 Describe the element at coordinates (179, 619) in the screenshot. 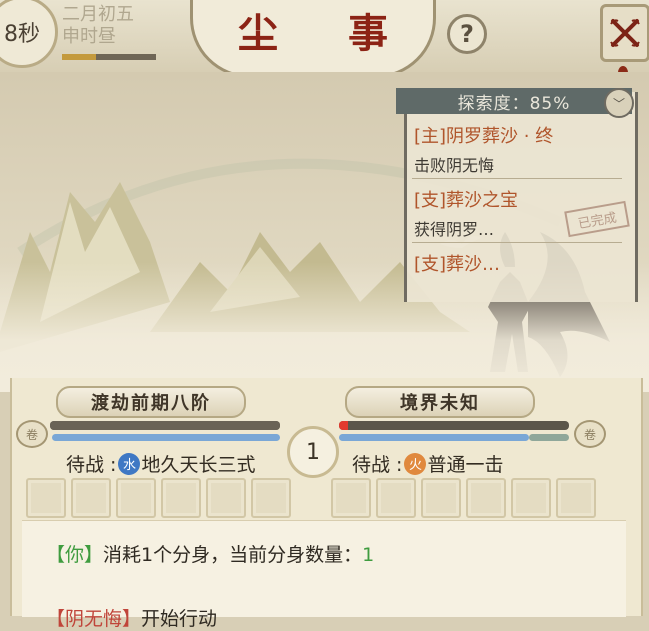

I see `log-text: 开始行动` at that location.